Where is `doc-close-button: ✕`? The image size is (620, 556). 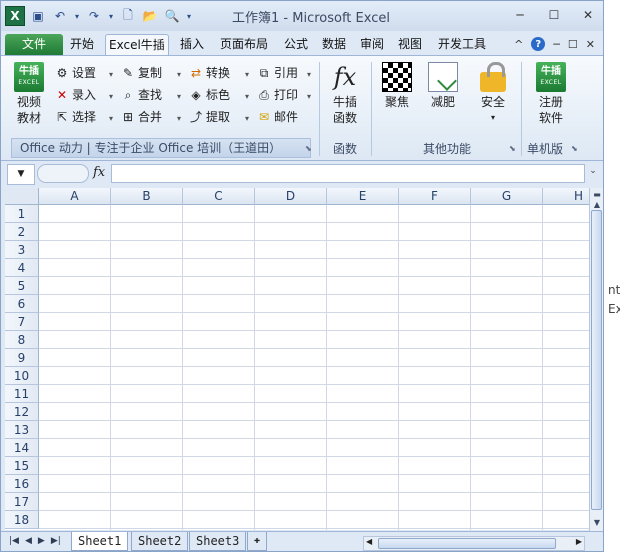
doc-close-button: ✕ is located at coordinates (590, 44).